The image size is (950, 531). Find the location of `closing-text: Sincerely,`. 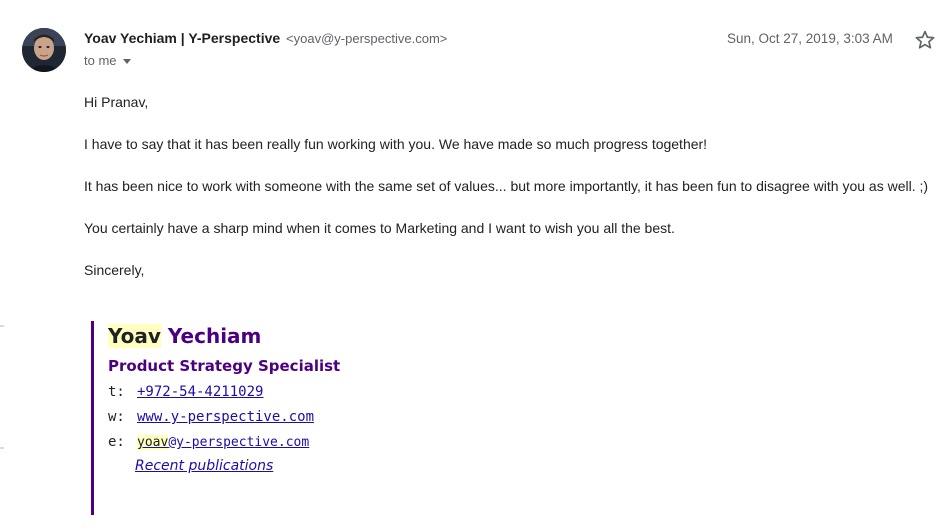

closing-text: Sincerely, is located at coordinates (114, 270).